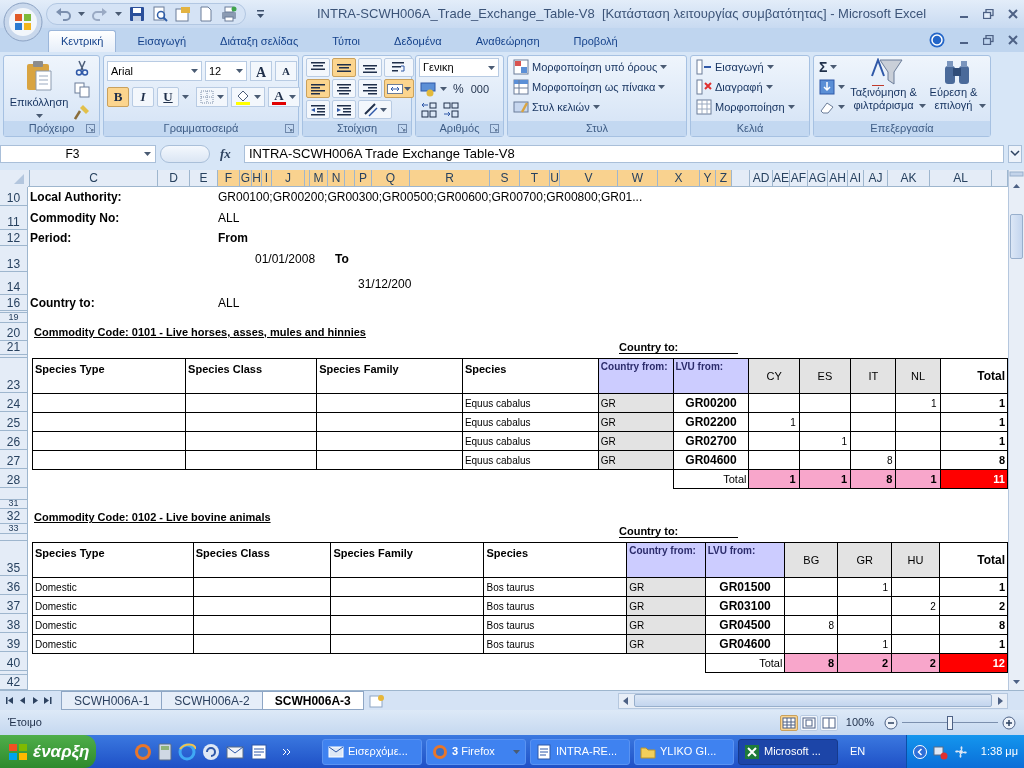 This screenshot has width=1024, height=768. Describe the element at coordinates (459, 67) in the screenshot. I see `number-format-field: Γενικη` at that location.